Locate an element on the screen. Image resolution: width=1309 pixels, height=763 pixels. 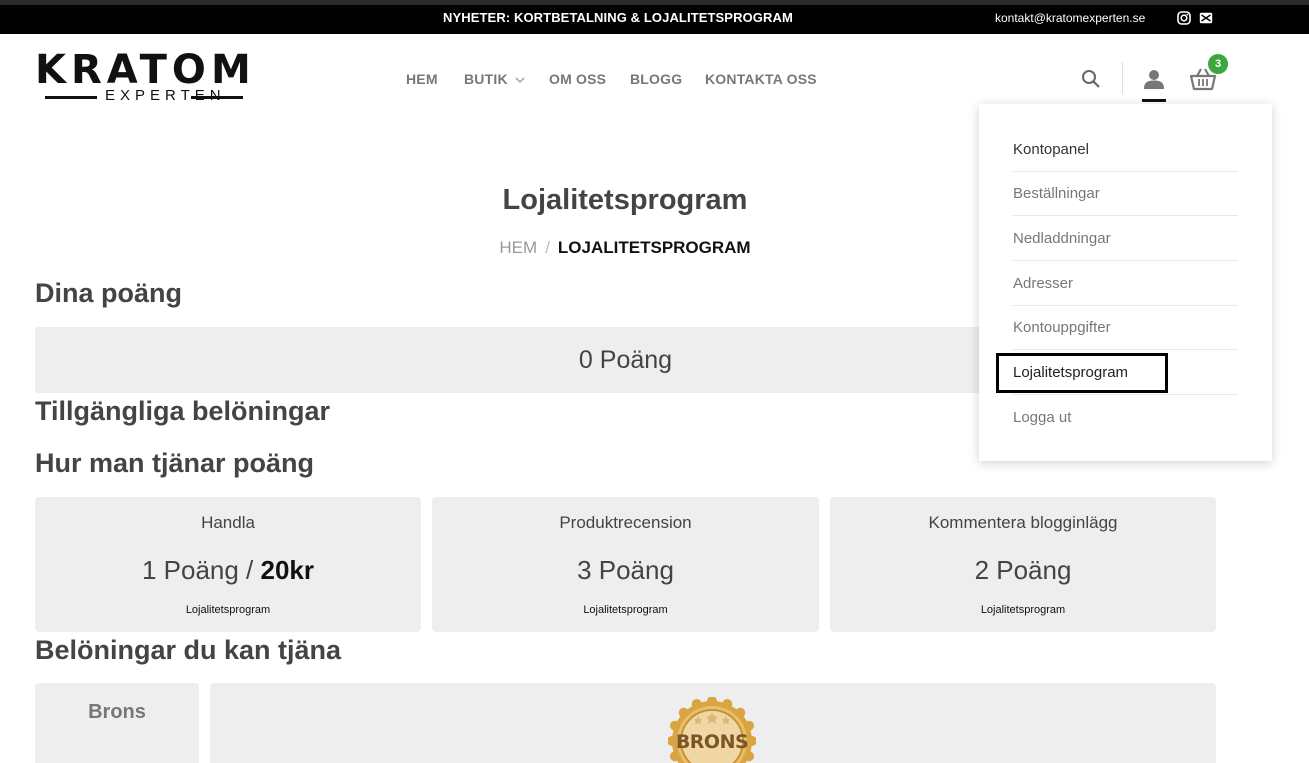
header-divider is located at coordinates (1122, 78).